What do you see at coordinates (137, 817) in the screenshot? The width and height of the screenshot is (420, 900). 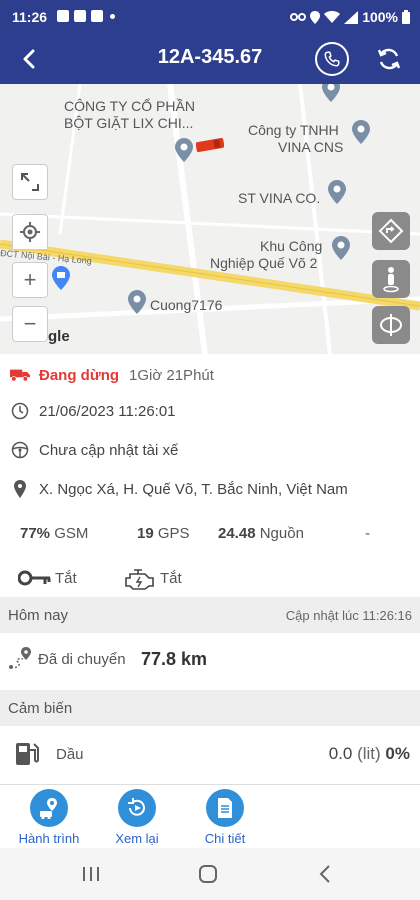 I see `nav-replay: Xem lại` at bounding box center [137, 817].